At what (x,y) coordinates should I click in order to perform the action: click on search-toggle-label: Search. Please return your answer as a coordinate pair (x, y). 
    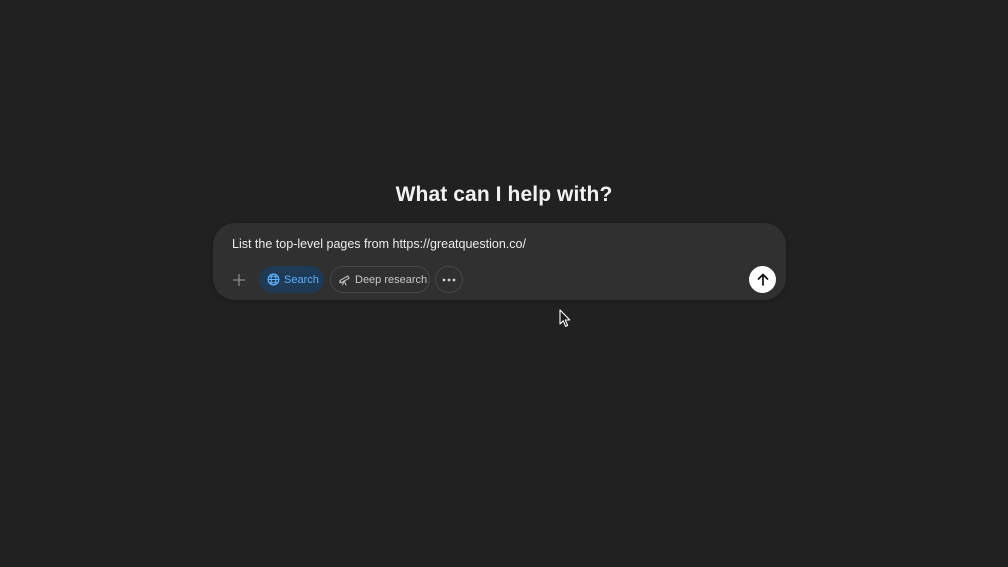
    Looking at the image, I should click on (301, 279).